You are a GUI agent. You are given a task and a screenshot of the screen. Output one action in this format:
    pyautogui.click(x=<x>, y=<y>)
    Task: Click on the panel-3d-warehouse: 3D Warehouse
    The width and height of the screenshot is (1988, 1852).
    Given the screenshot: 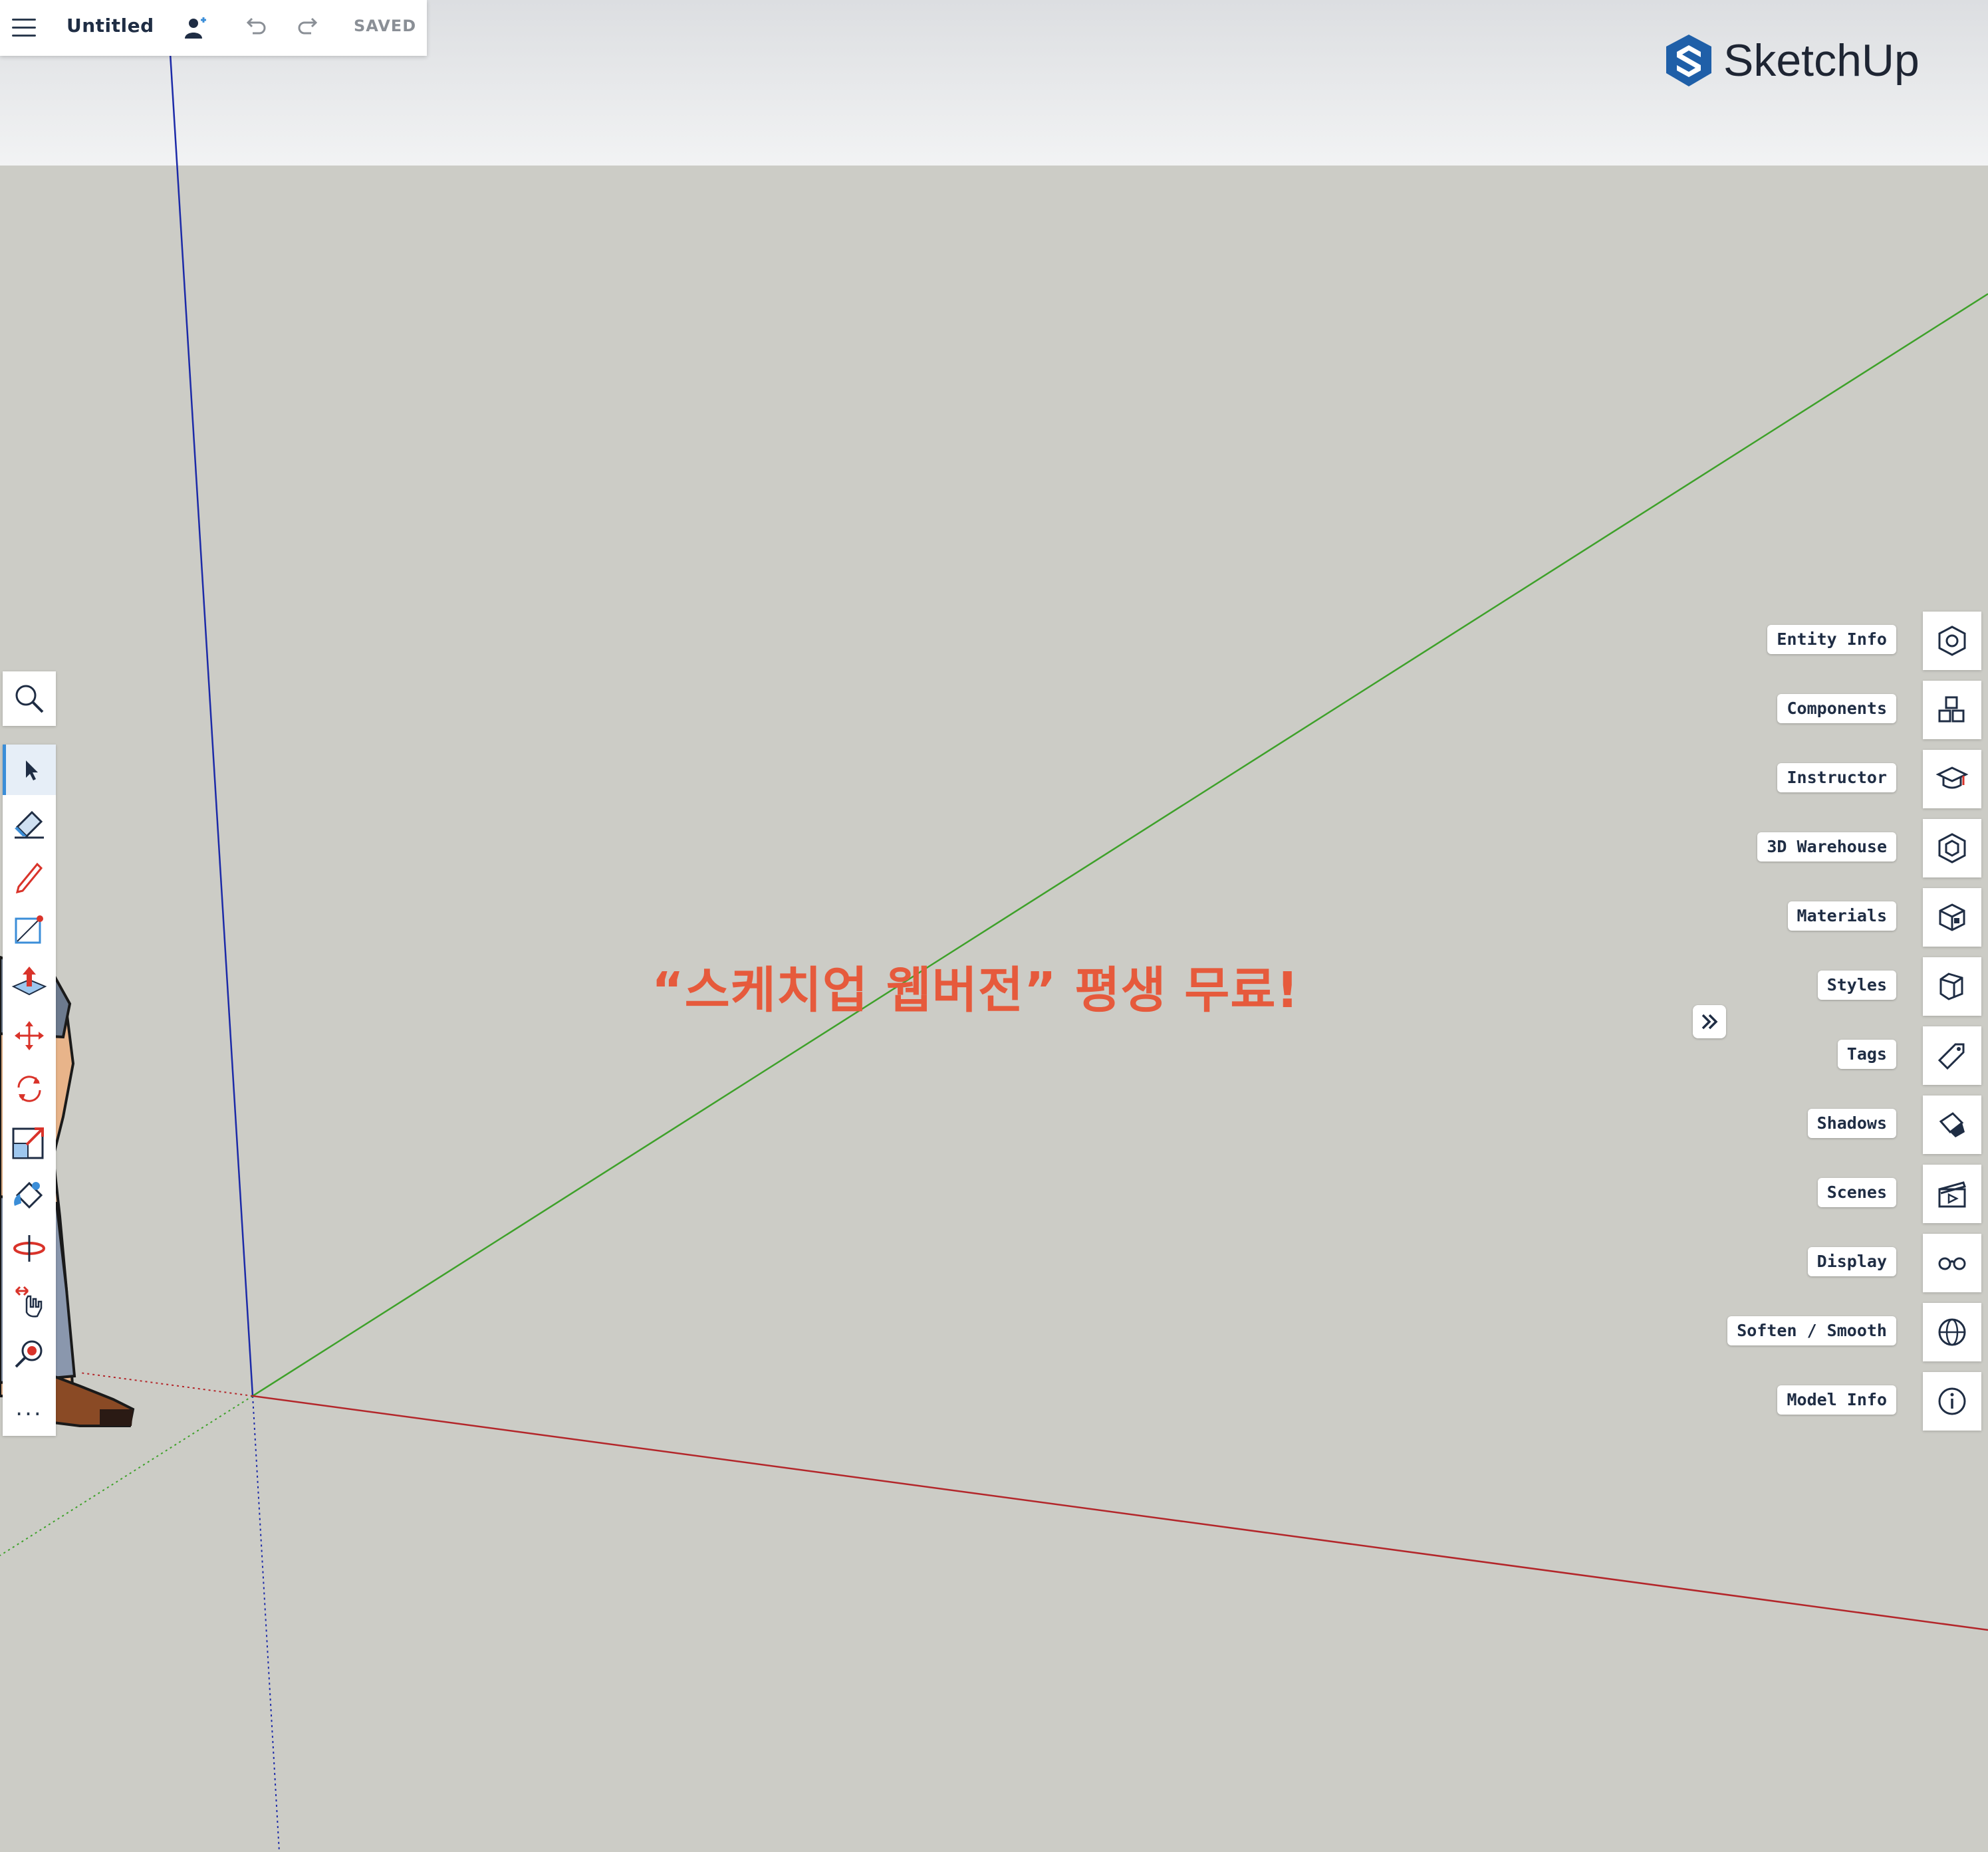 What is the action you would take?
    pyautogui.click(x=1828, y=848)
    